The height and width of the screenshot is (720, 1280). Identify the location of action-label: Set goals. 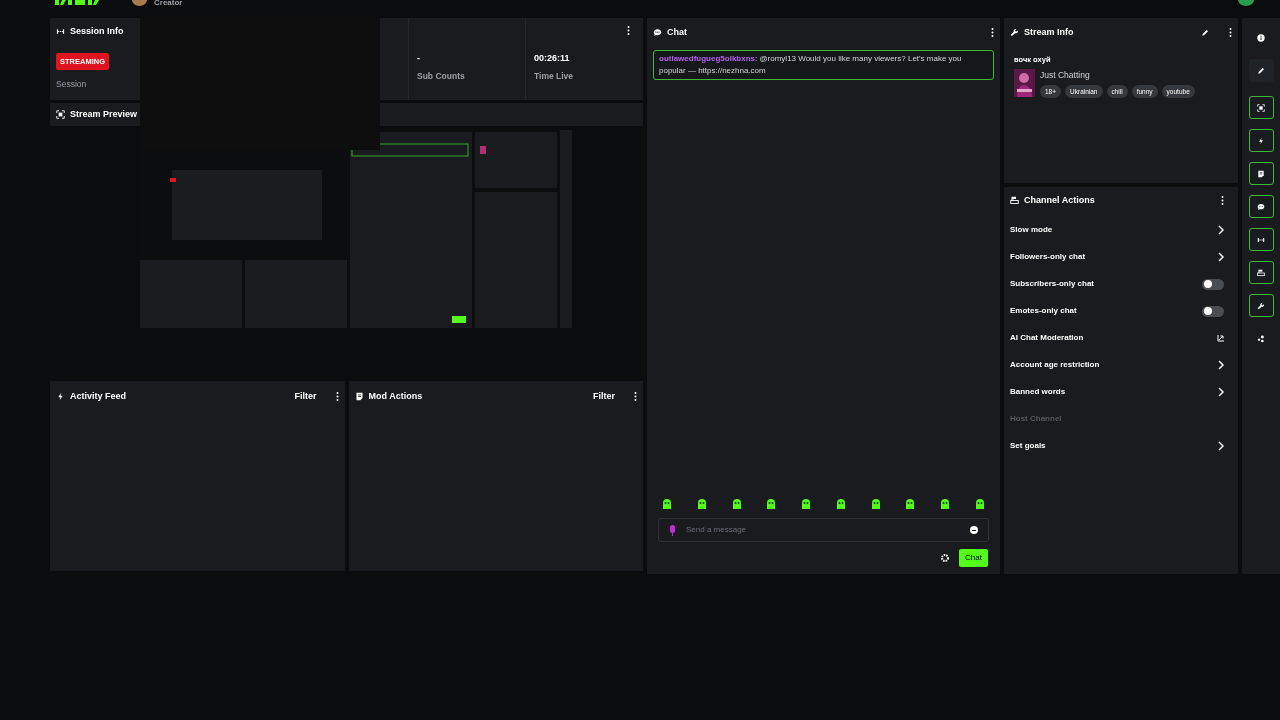
(1028, 446).